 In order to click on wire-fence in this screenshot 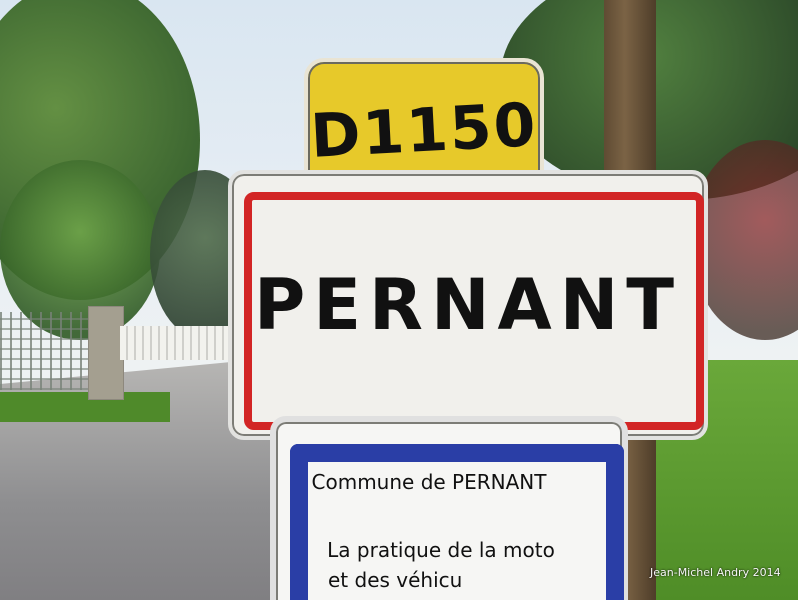, I will do `click(50, 351)`.